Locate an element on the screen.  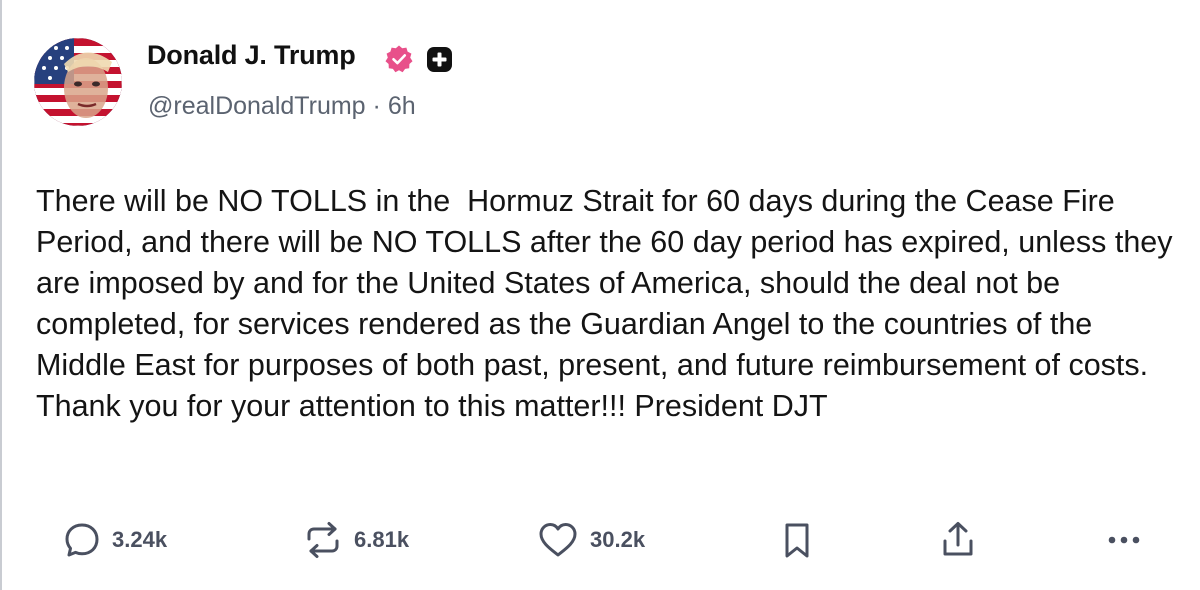
avatar-image is located at coordinates (78, 82).